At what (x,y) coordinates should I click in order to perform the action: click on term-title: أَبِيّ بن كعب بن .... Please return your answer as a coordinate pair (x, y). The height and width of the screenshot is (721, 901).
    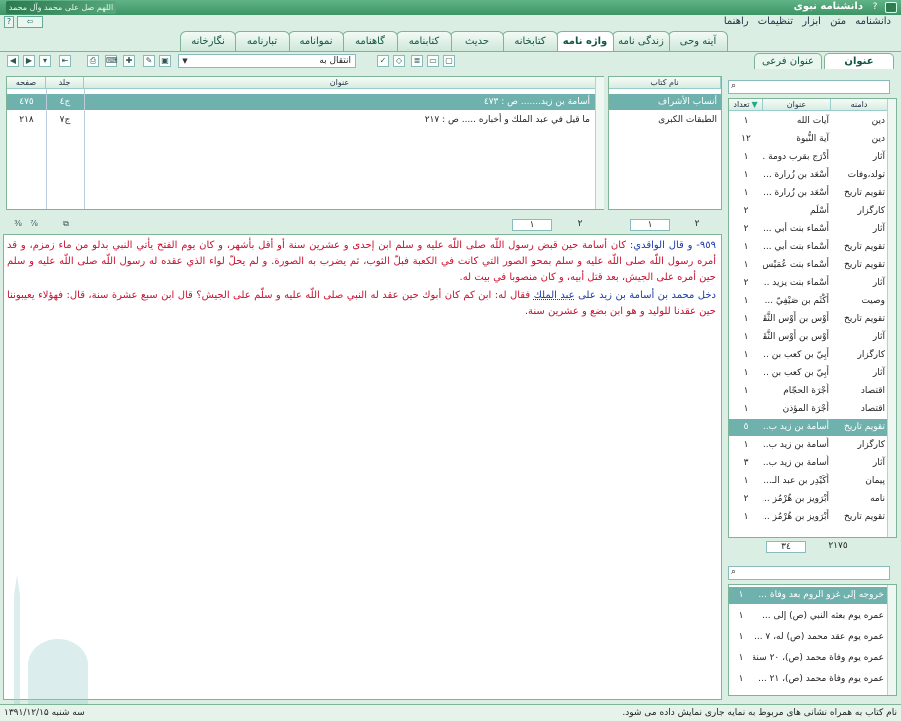
    Looking at the image, I should click on (796, 373).